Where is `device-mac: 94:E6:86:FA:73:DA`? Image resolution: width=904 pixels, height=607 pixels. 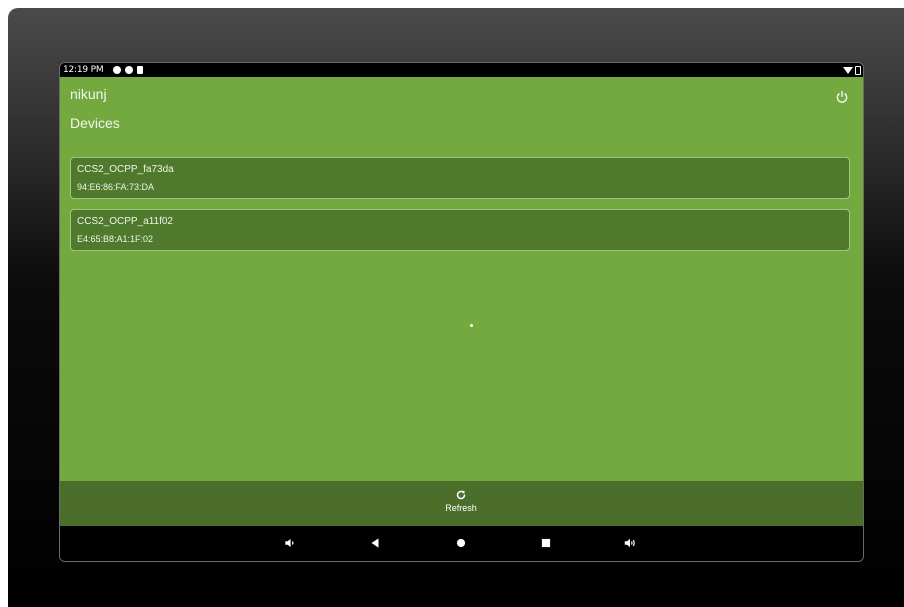 device-mac: 94:E6:86:FA:73:DA is located at coordinates (116, 187).